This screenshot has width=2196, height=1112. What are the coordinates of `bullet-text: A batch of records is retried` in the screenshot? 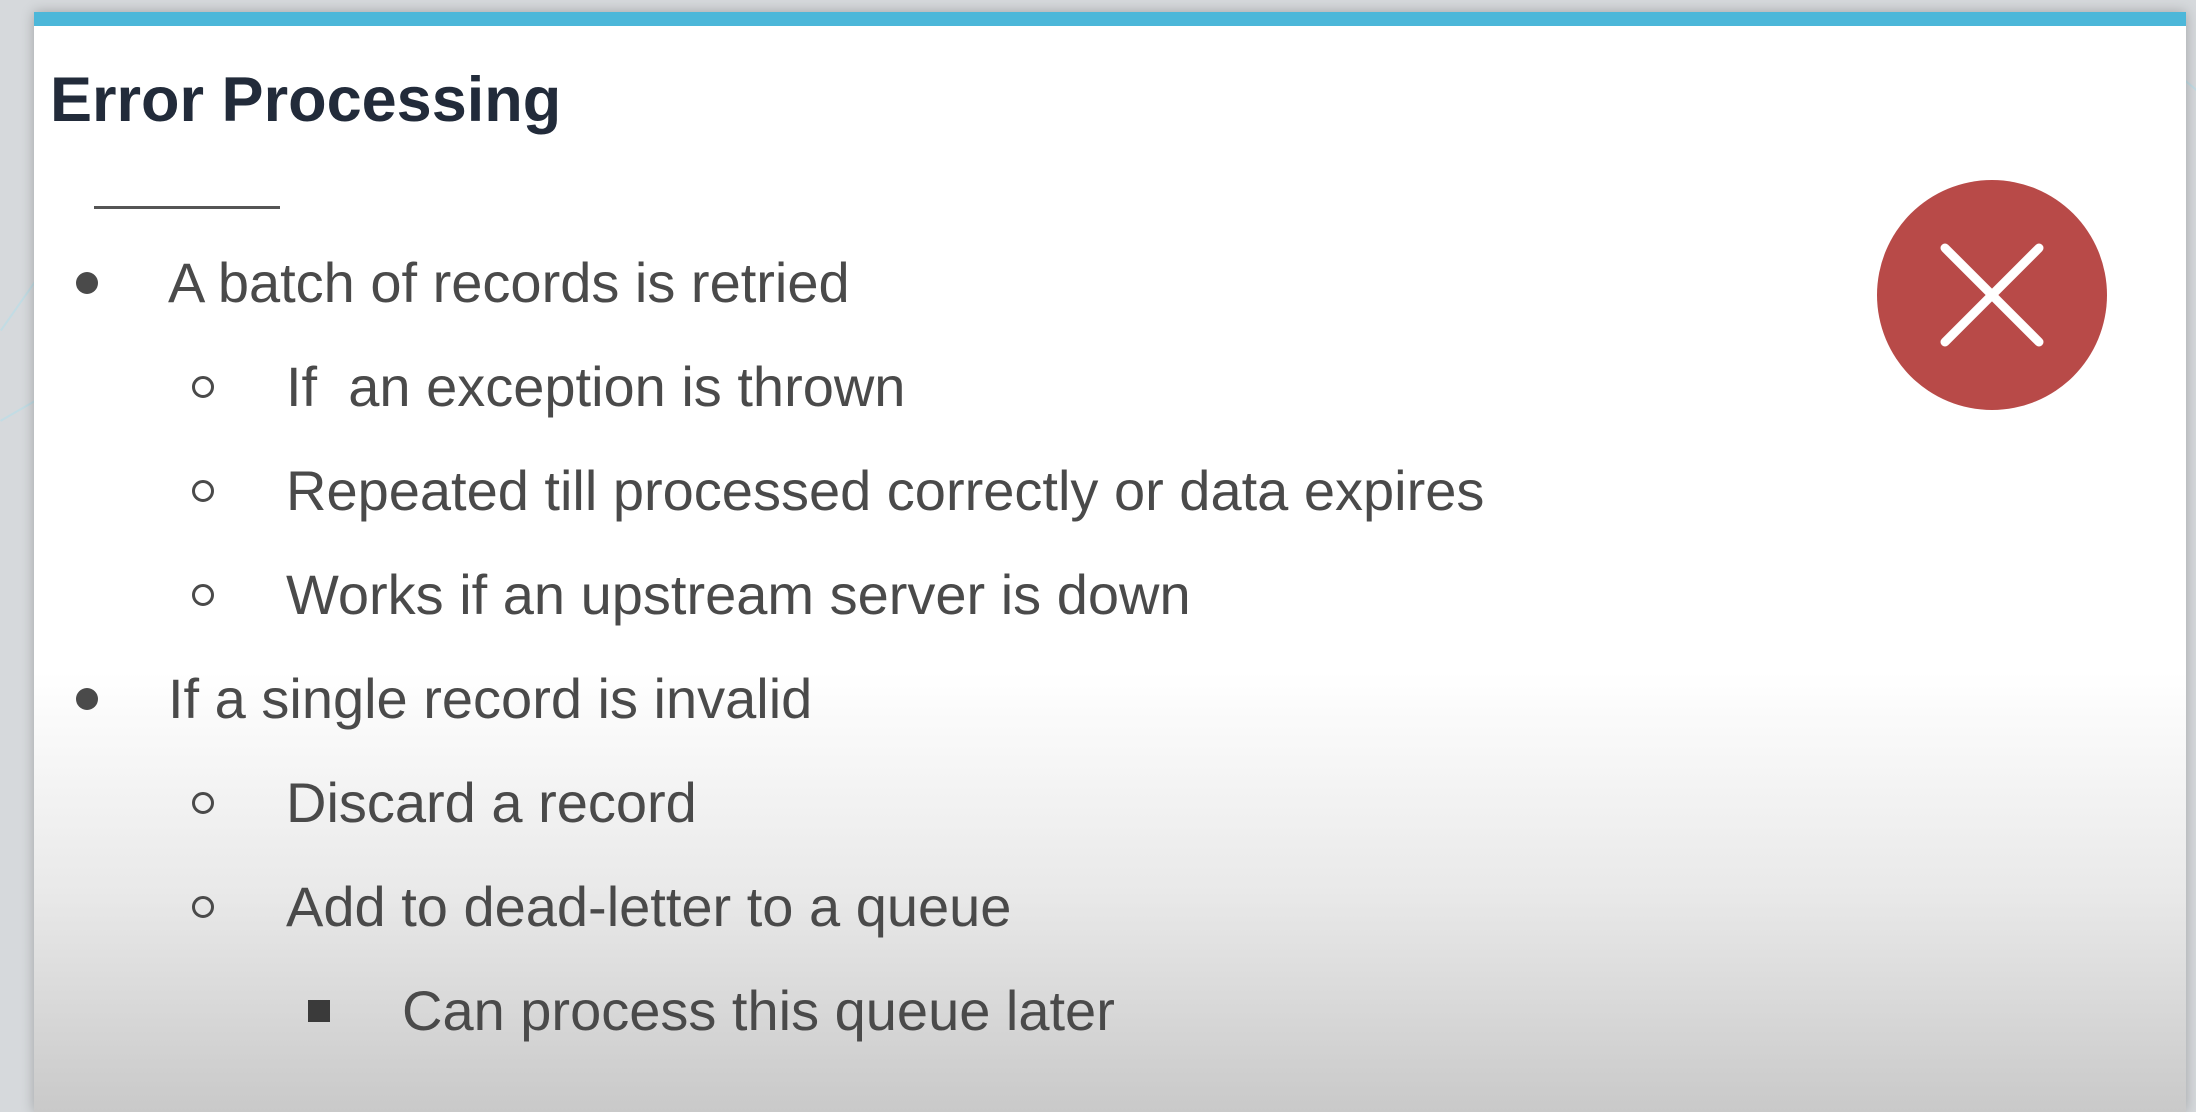 It's located at (509, 282).